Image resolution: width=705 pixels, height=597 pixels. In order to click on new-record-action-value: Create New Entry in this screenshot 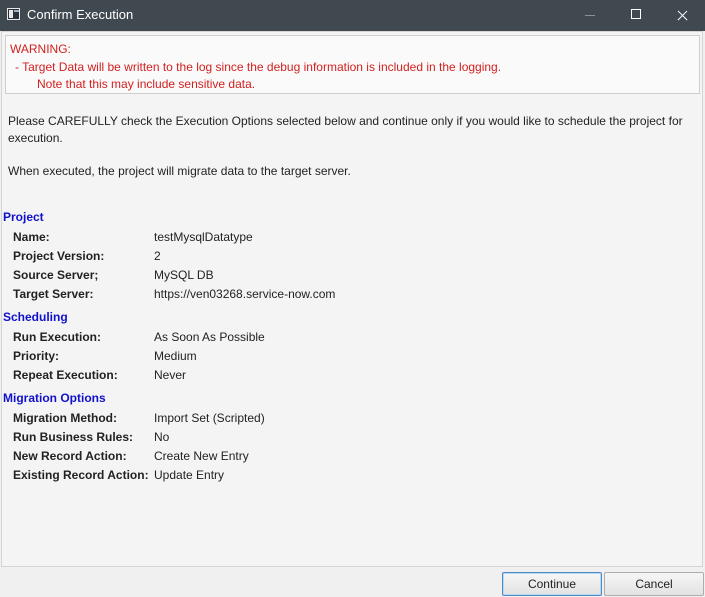, I will do `click(201, 456)`.